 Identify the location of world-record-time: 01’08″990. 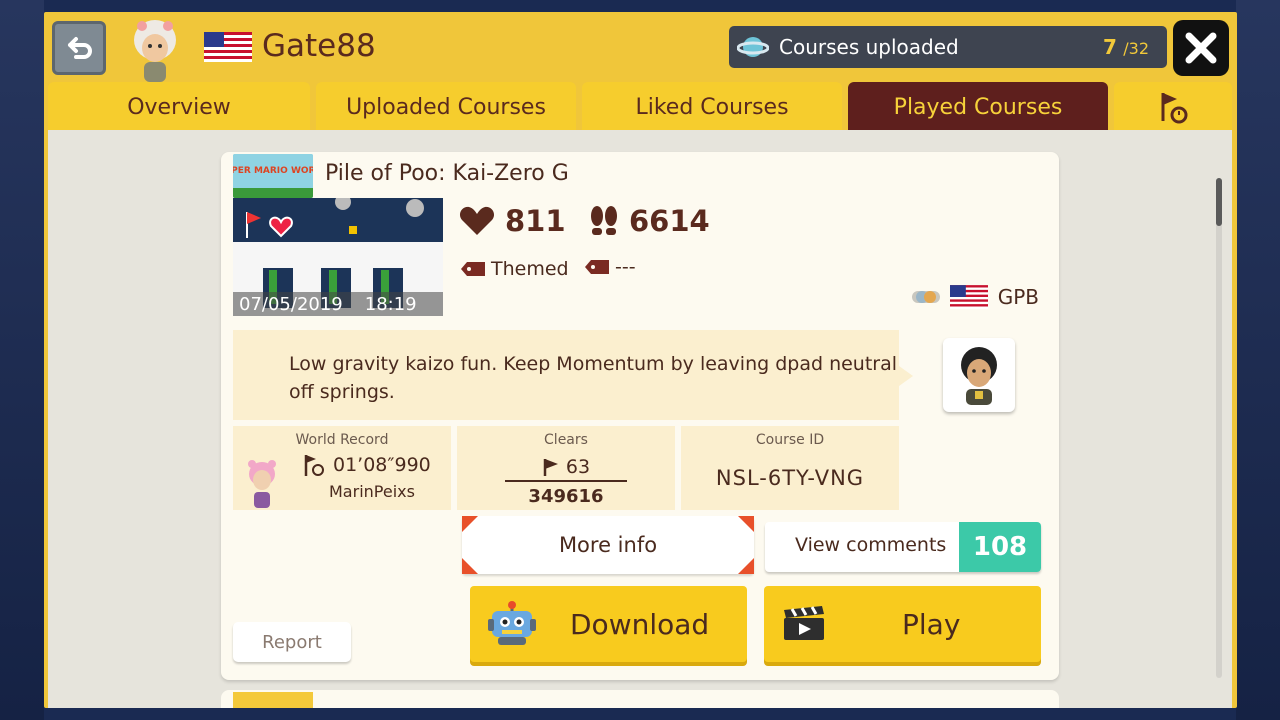
(382, 465).